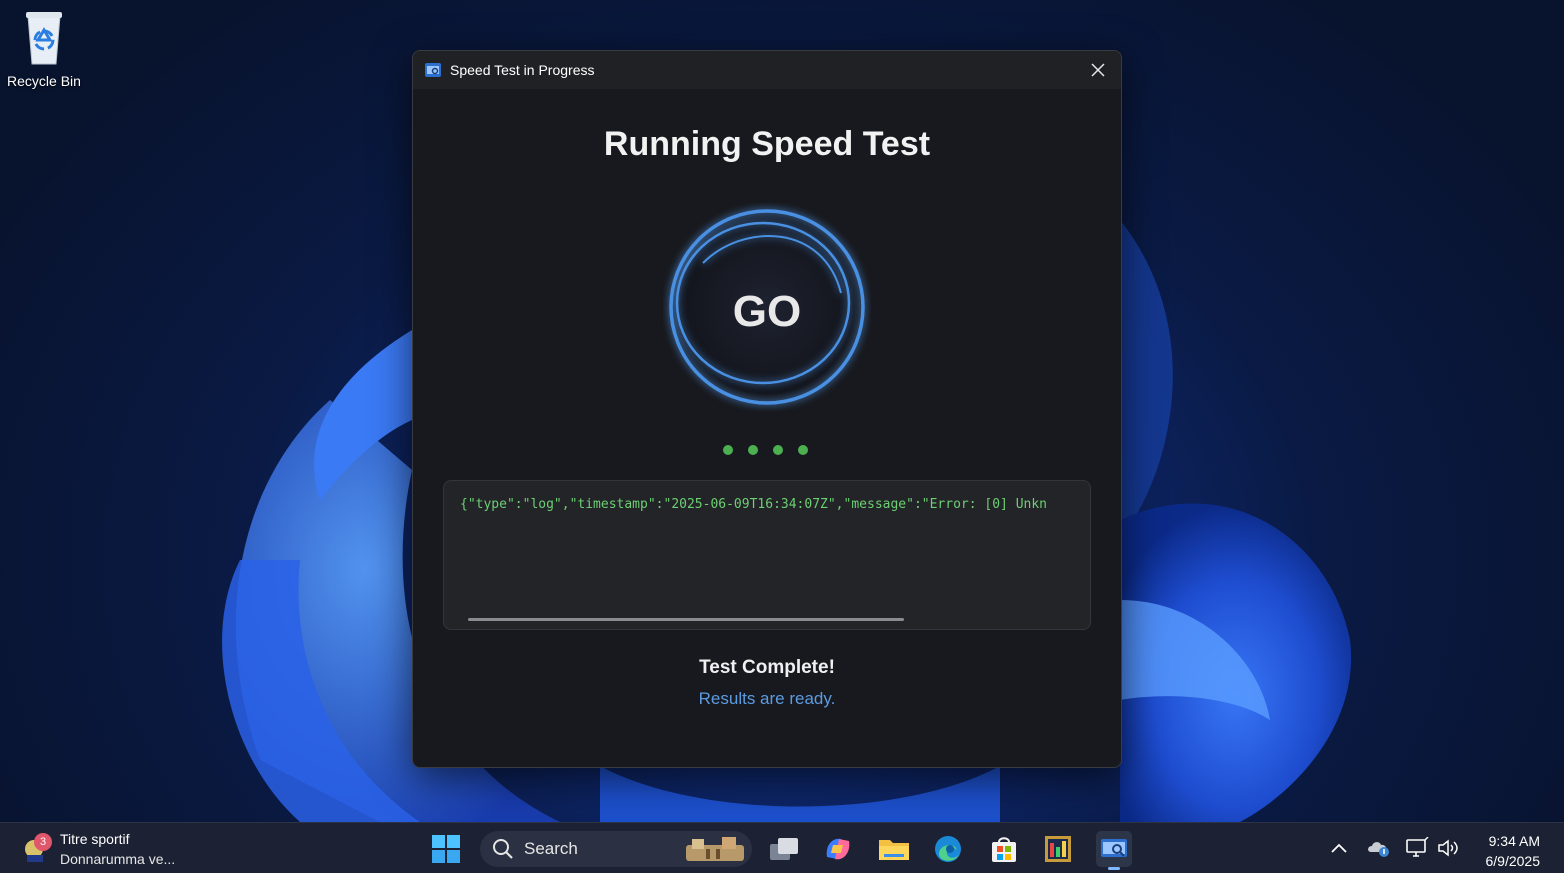 Image resolution: width=1564 pixels, height=873 pixels. I want to click on desktop-icon-label: Recycle Bin, so click(44, 81).